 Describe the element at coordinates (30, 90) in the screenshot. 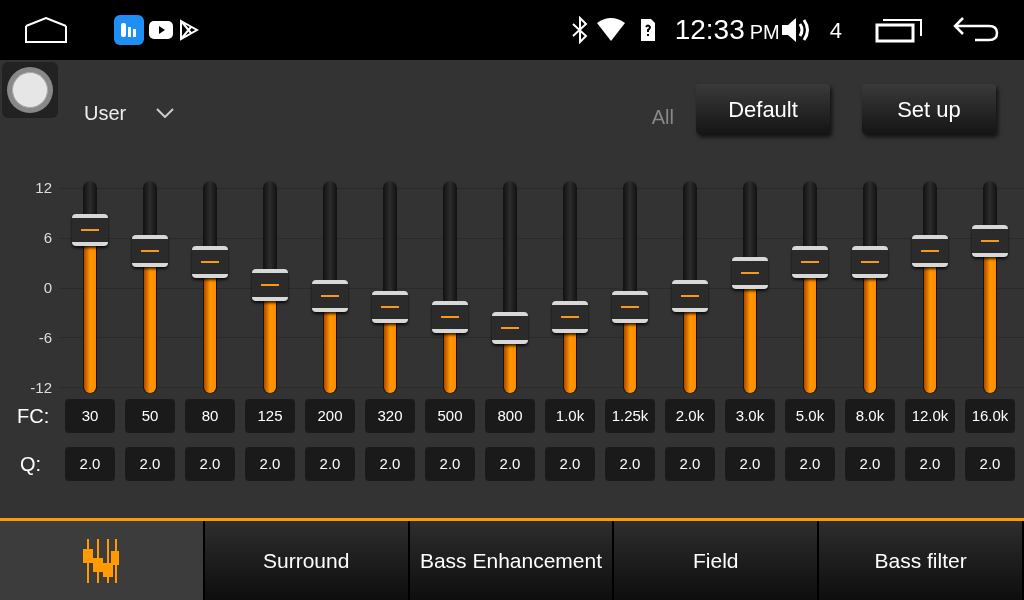

I see `toggle-button` at that location.